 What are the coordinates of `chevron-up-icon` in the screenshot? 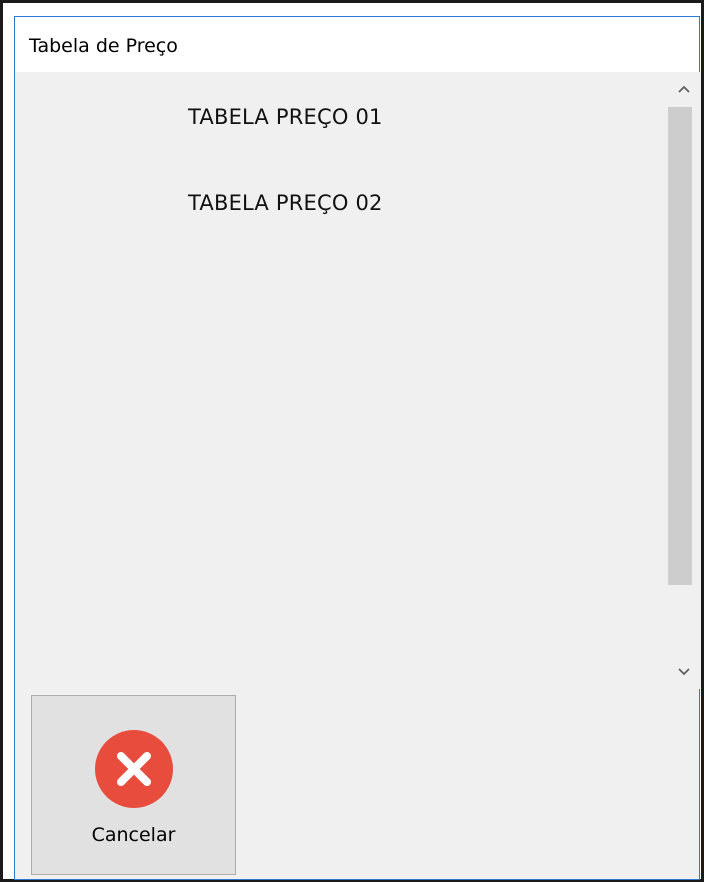 It's located at (684, 89).